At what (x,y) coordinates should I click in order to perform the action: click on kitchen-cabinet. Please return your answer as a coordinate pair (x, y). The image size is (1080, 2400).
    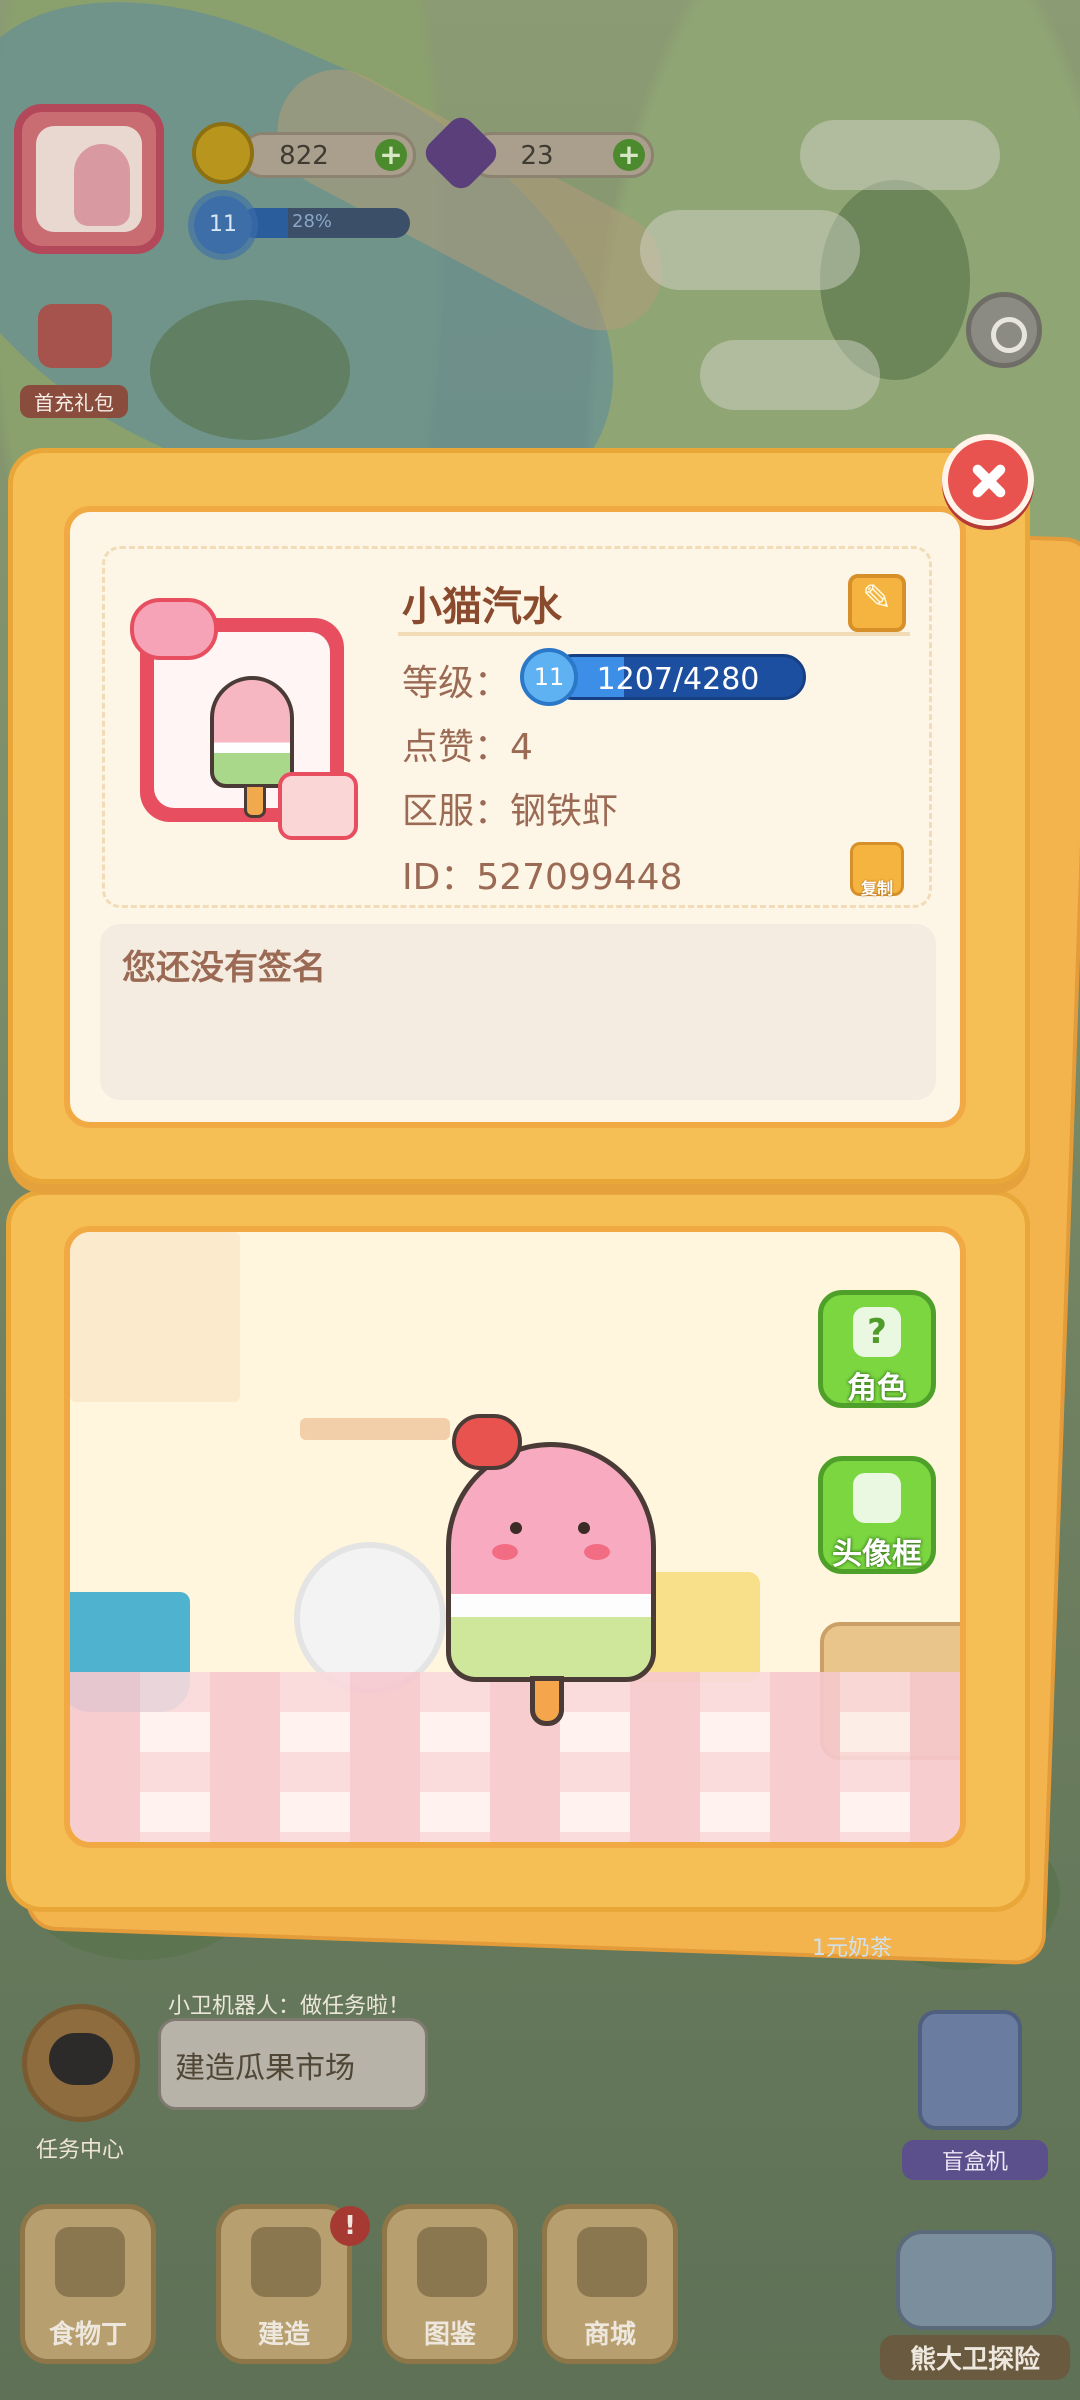
    Looking at the image, I should click on (155, 1317).